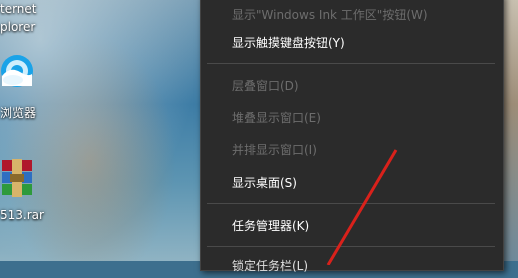 The width and height of the screenshot is (518, 278). I want to click on desktop-icon-ie-label-line2: plorer, so click(17, 27).